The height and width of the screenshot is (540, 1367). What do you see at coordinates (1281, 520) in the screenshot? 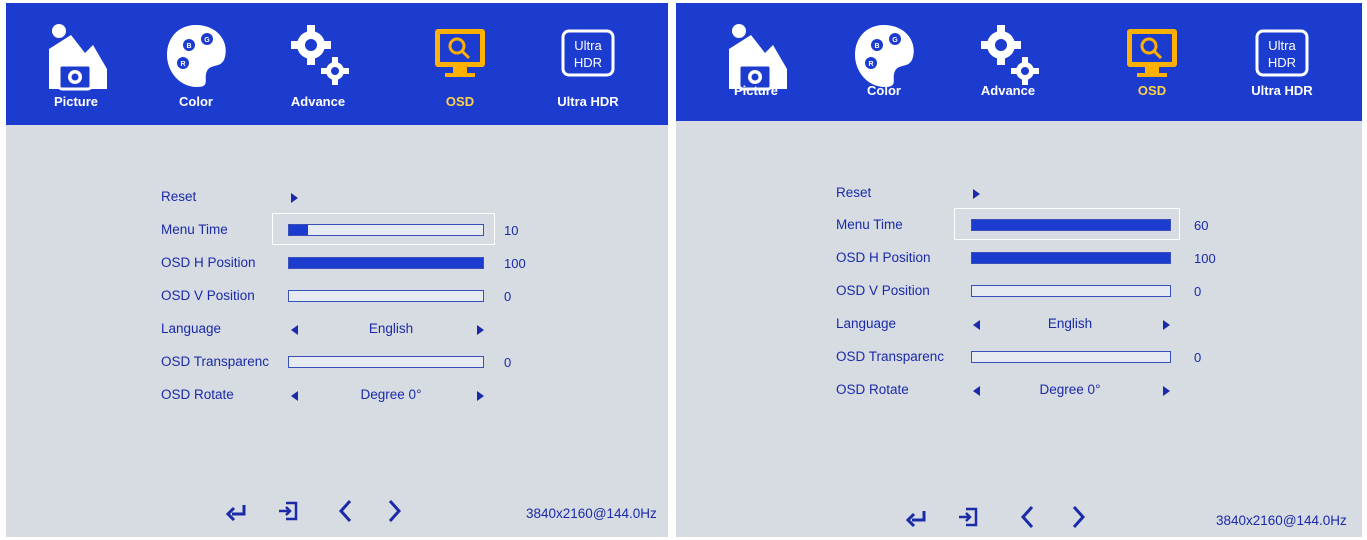
I see `resolution-readout: 3840x2160@144.0Hz` at bounding box center [1281, 520].